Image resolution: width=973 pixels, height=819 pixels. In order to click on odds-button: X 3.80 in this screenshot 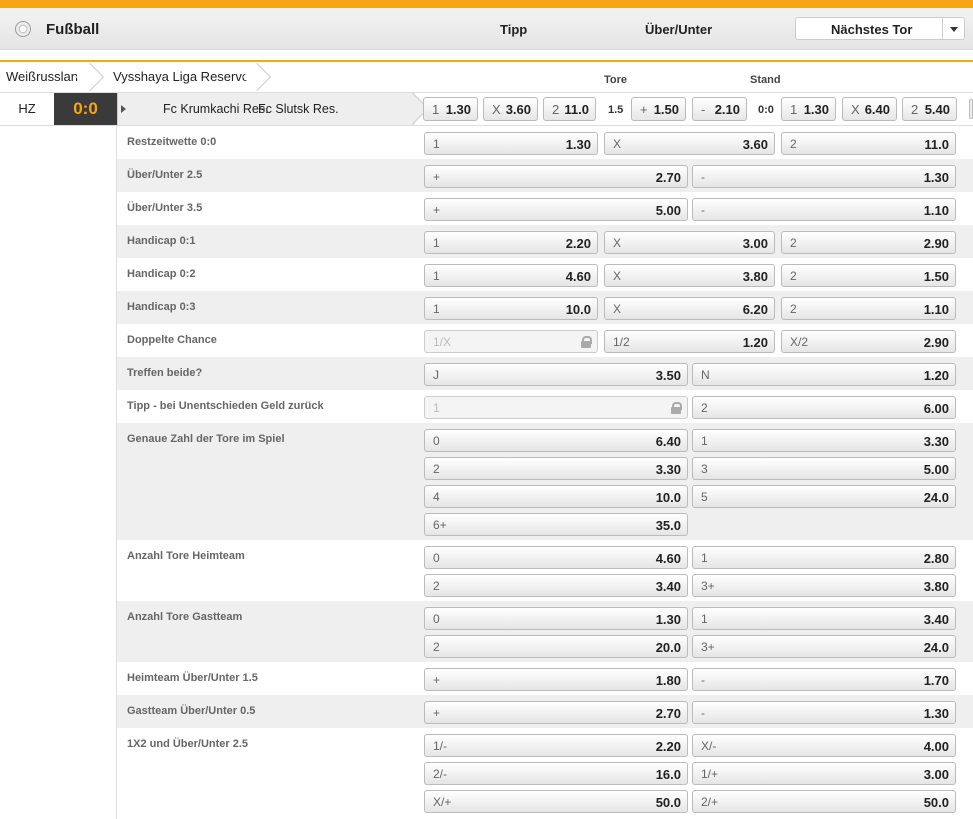, I will do `click(689, 275)`.